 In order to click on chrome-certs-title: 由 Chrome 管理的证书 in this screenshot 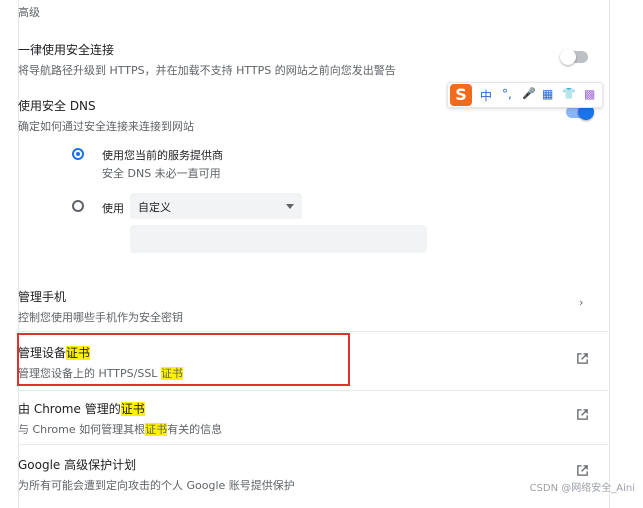, I will do `click(298, 408)`.